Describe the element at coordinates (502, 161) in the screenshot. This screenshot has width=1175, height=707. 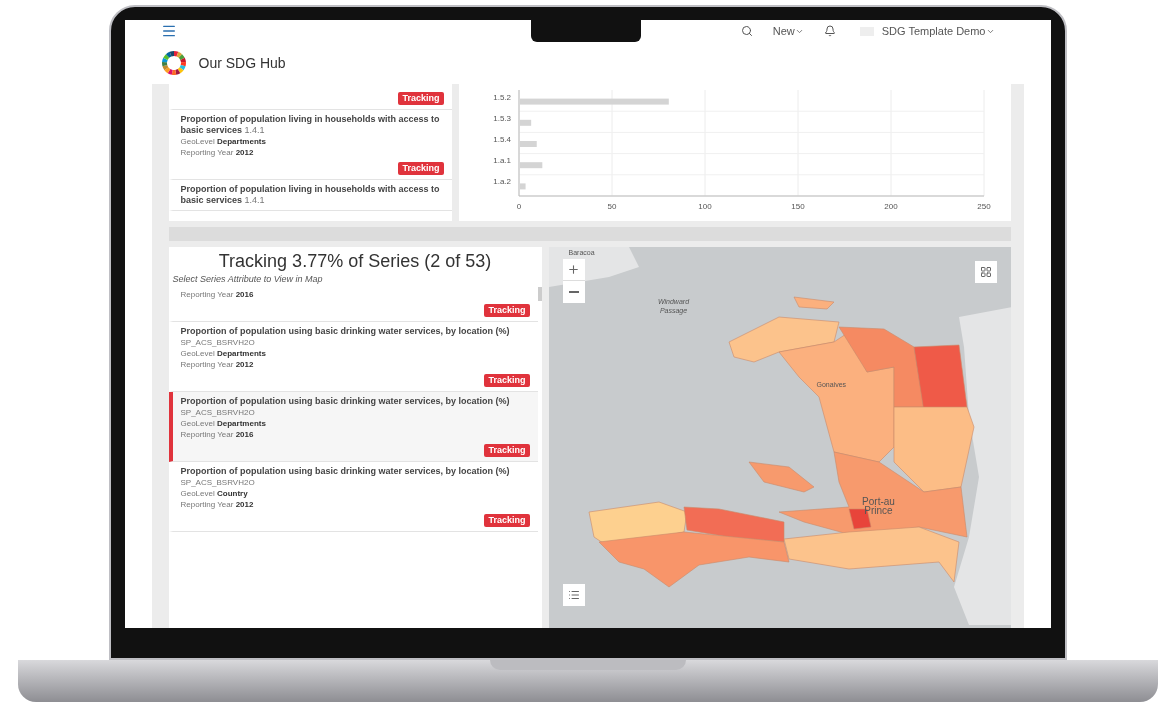
I see `y-tick-label: 1.a.1` at that location.